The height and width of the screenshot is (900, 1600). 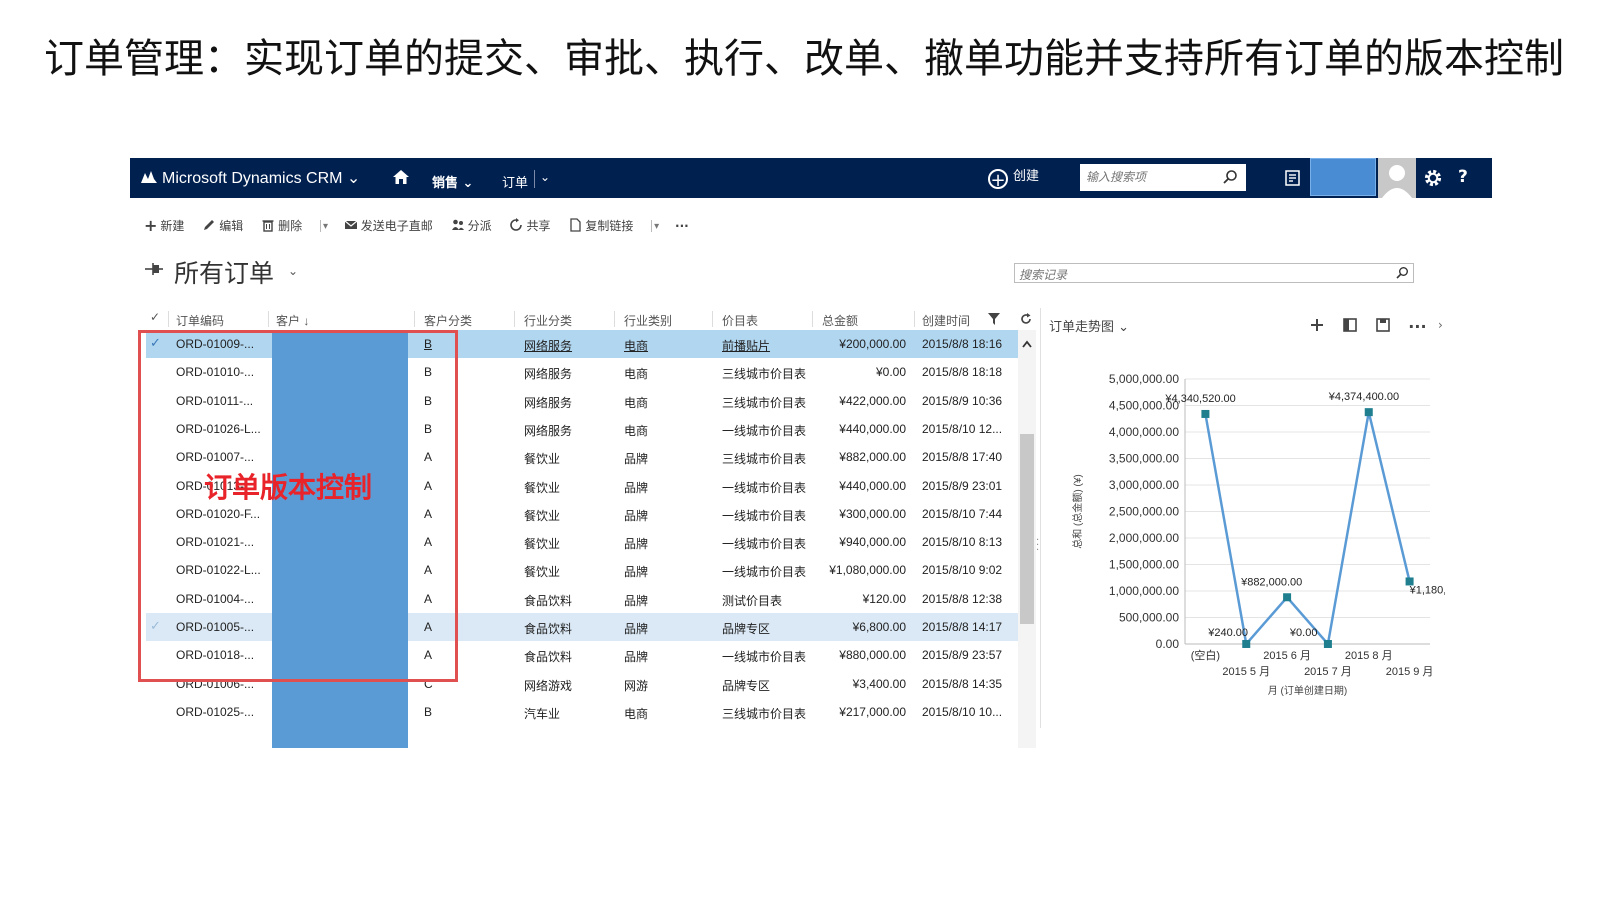 What do you see at coordinates (1205, 655) in the screenshot?
I see `x-tick-label: (空白)` at bounding box center [1205, 655].